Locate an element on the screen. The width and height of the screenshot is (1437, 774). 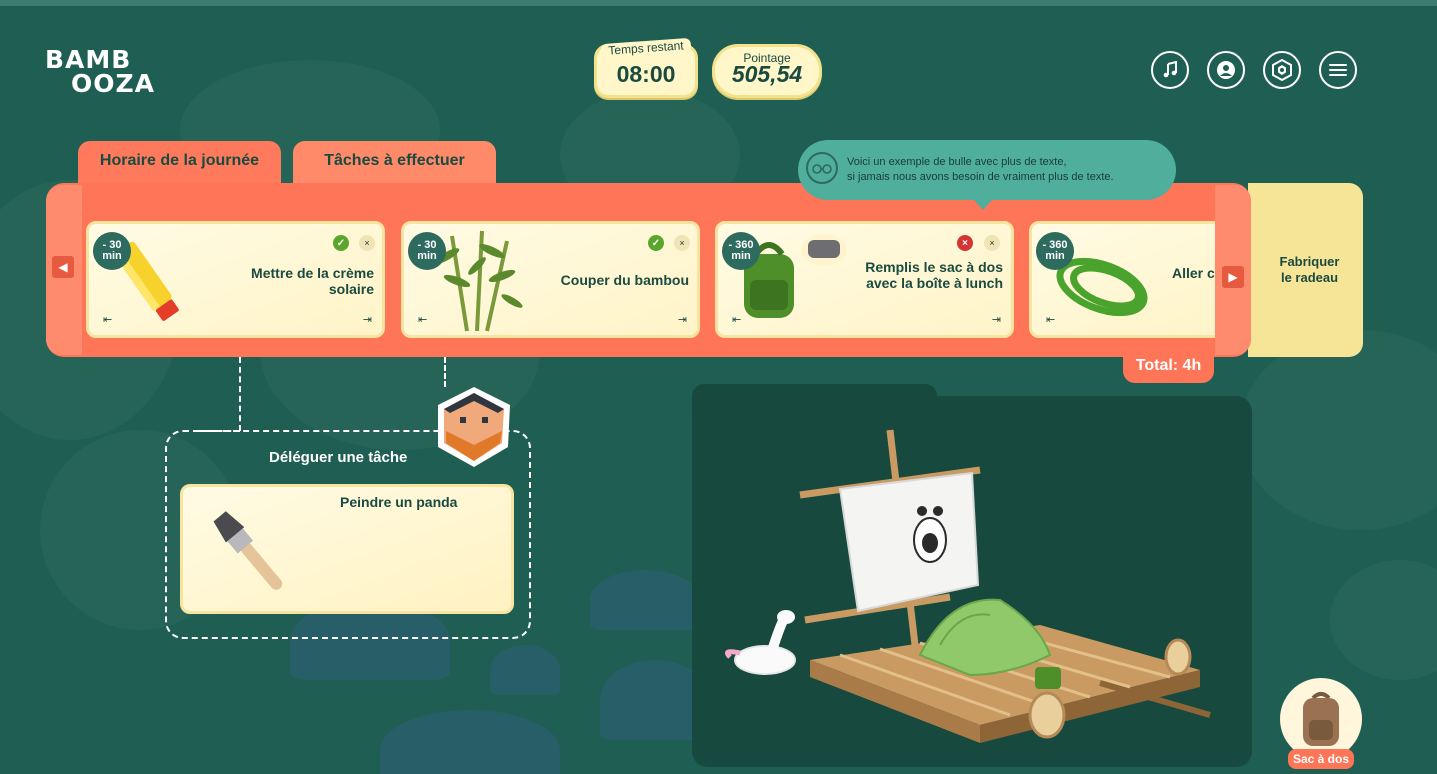
score-panel: Pointage 505,54 is located at coordinates (767, 71).